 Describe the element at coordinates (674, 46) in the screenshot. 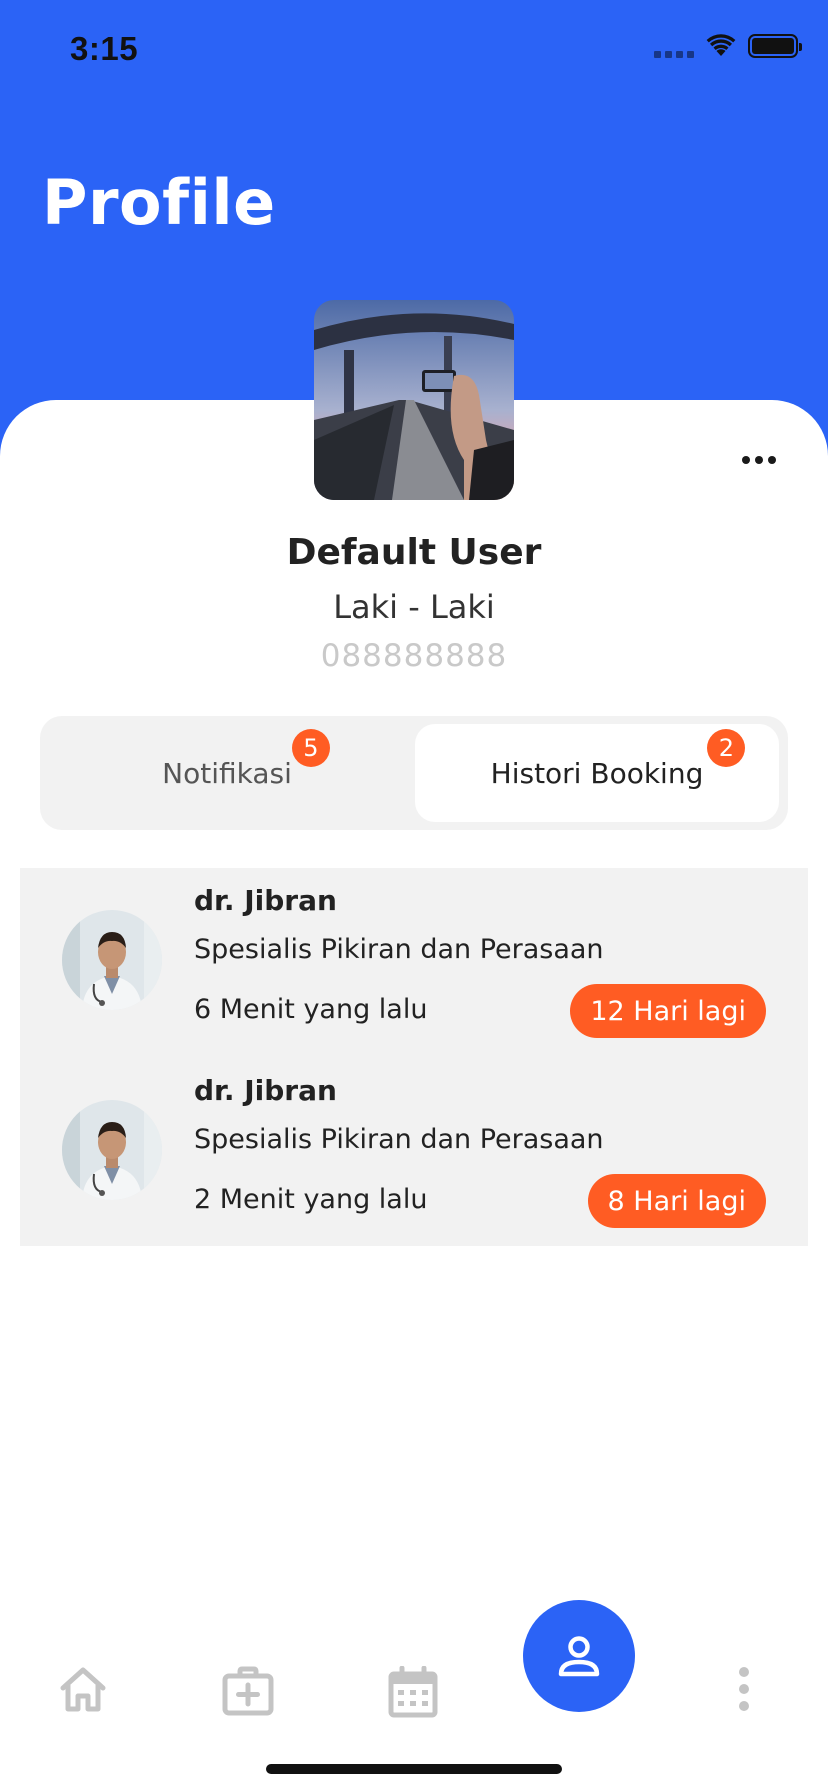

I see `cellular-signal-icon` at that location.